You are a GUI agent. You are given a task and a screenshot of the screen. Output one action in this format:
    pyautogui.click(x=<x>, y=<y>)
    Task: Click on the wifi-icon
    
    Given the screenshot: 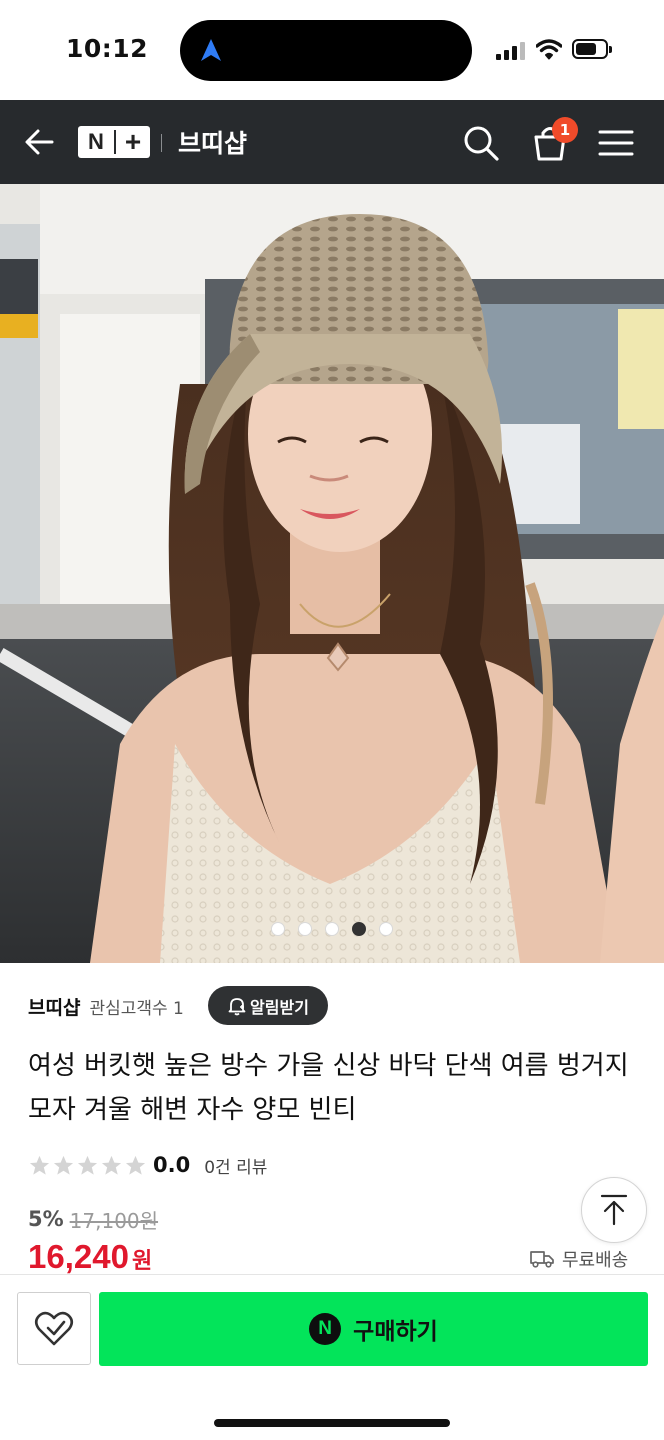 What is the action you would take?
    pyautogui.click(x=549, y=49)
    